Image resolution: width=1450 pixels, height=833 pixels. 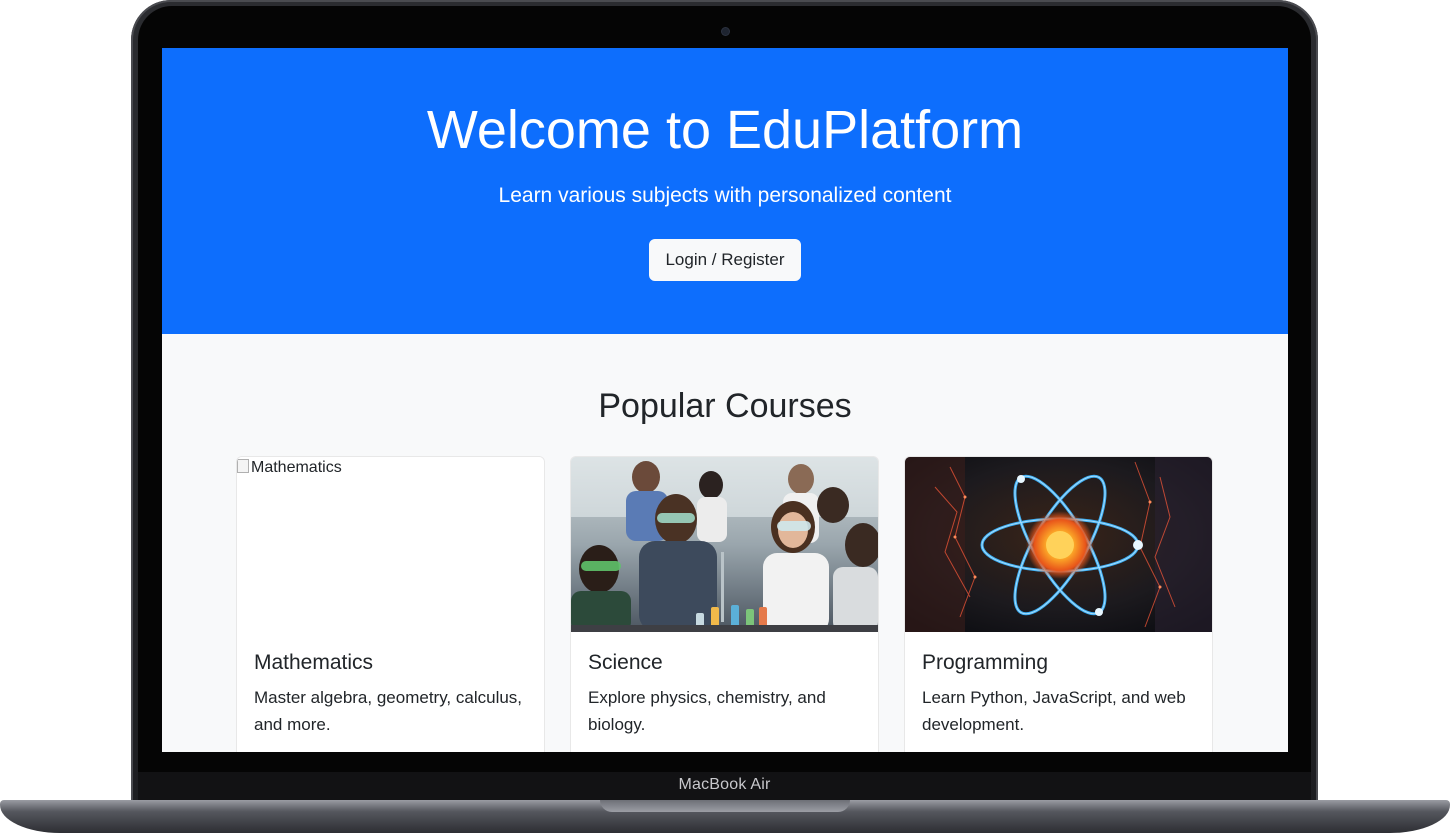 I want to click on laptop-hinge-notch, so click(x=725, y=806).